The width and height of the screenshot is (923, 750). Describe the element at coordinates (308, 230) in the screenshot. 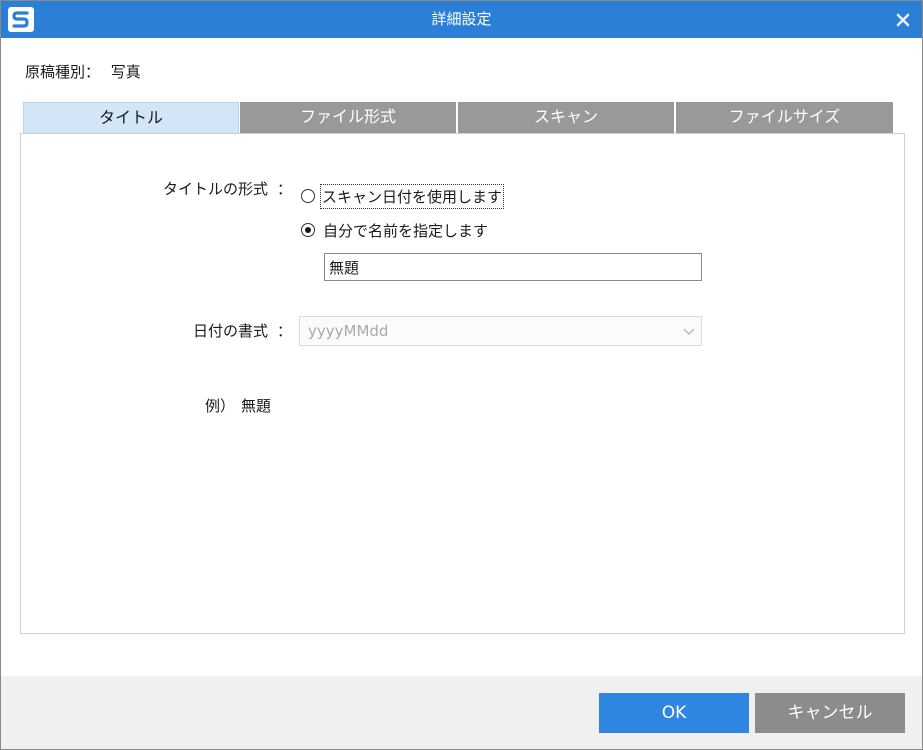

I see `radio-specify-name` at that location.